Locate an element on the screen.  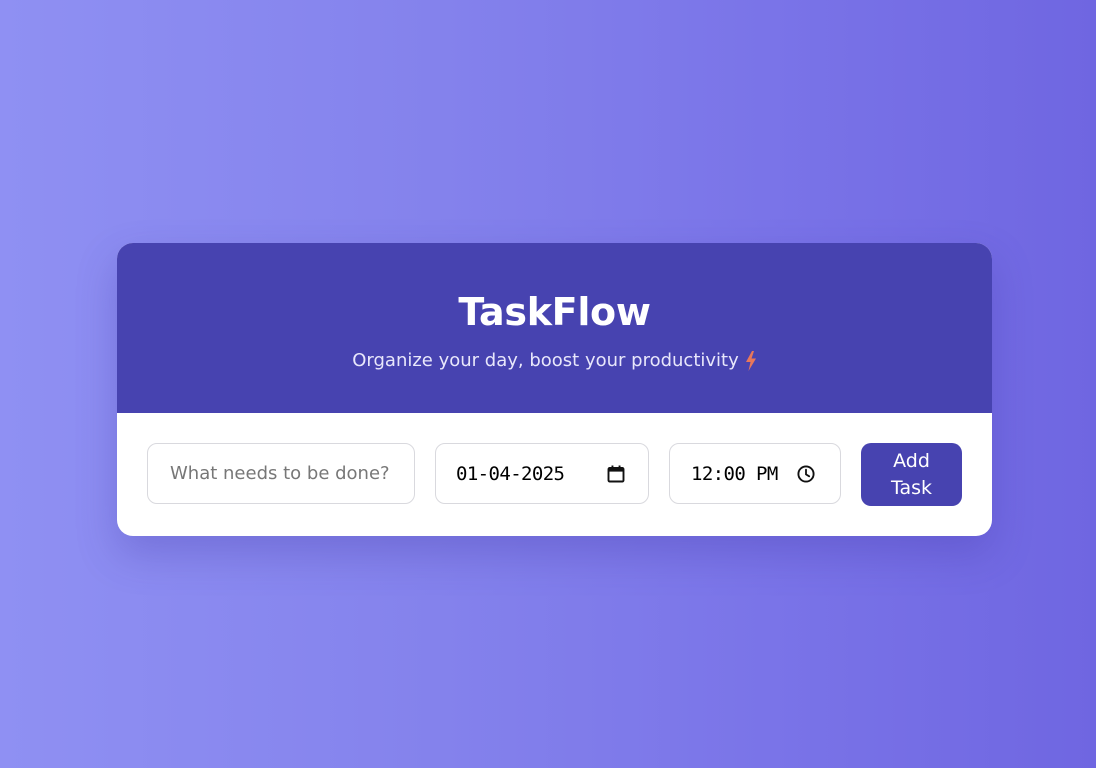
add-task-button: Add Task is located at coordinates (911, 474).